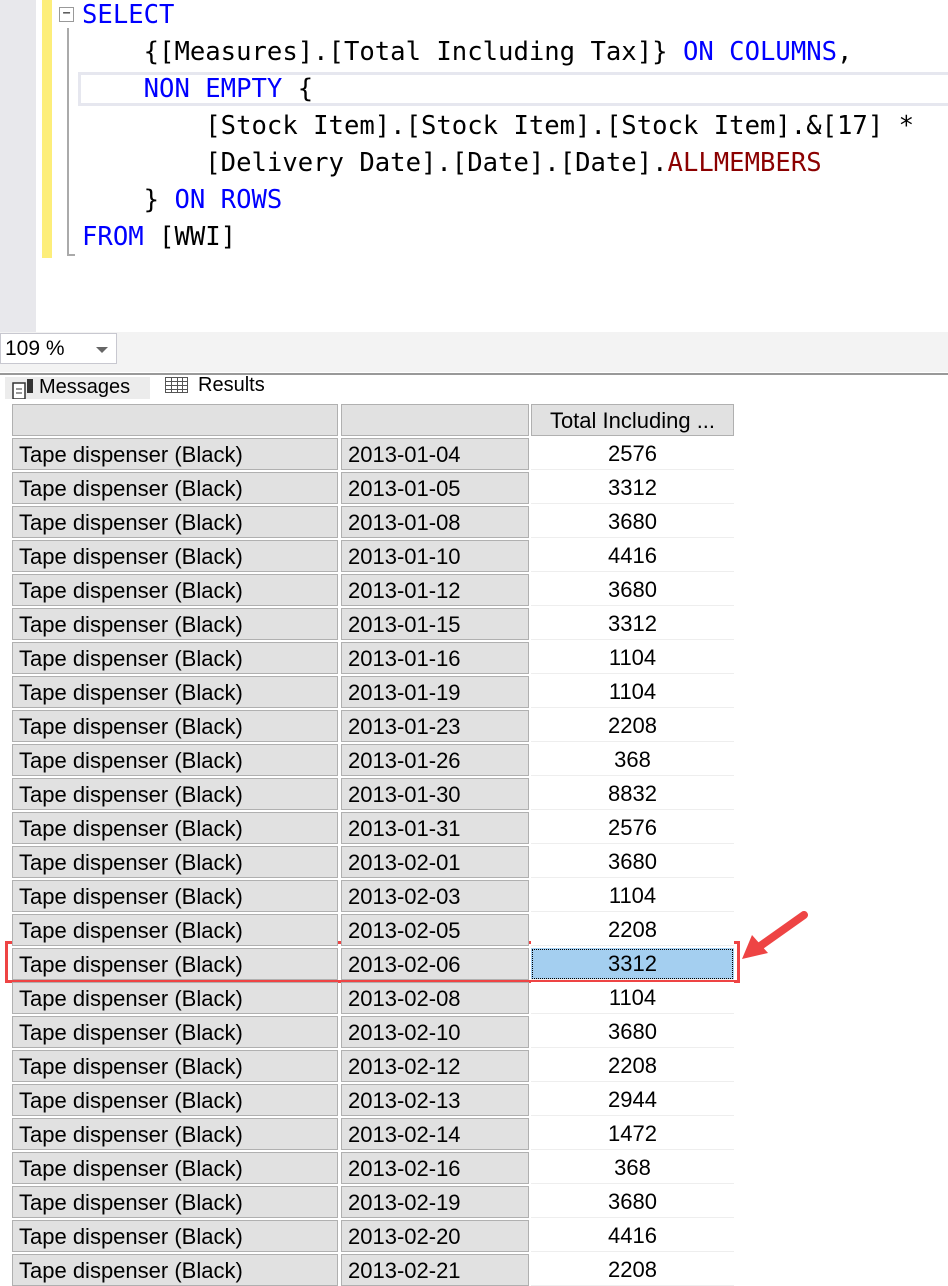 The width and height of the screenshot is (948, 1286). Describe the element at coordinates (775, 935) in the screenshot. I see `arrow-annotation` at that location.